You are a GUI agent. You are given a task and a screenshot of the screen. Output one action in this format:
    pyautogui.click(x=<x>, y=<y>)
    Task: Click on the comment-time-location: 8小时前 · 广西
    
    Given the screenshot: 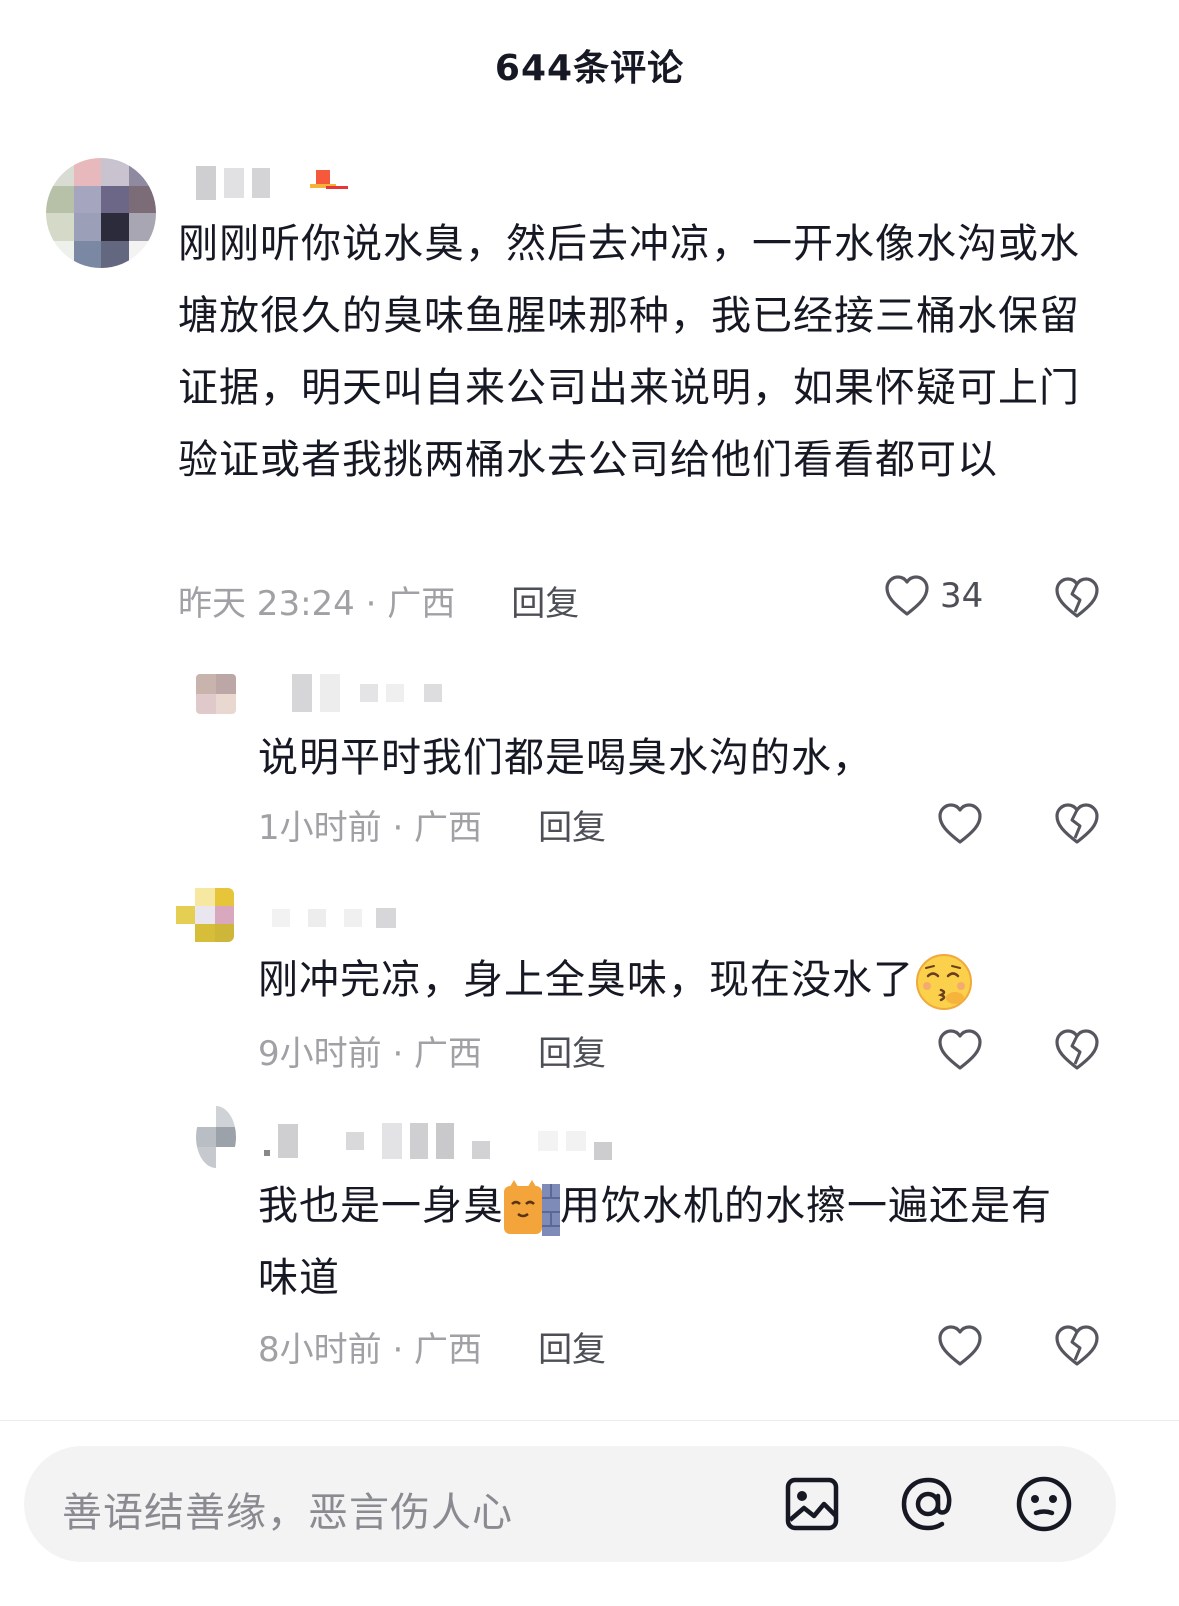 What is the action you would take?
    pyautogui.click(x=370, y=1349)
    